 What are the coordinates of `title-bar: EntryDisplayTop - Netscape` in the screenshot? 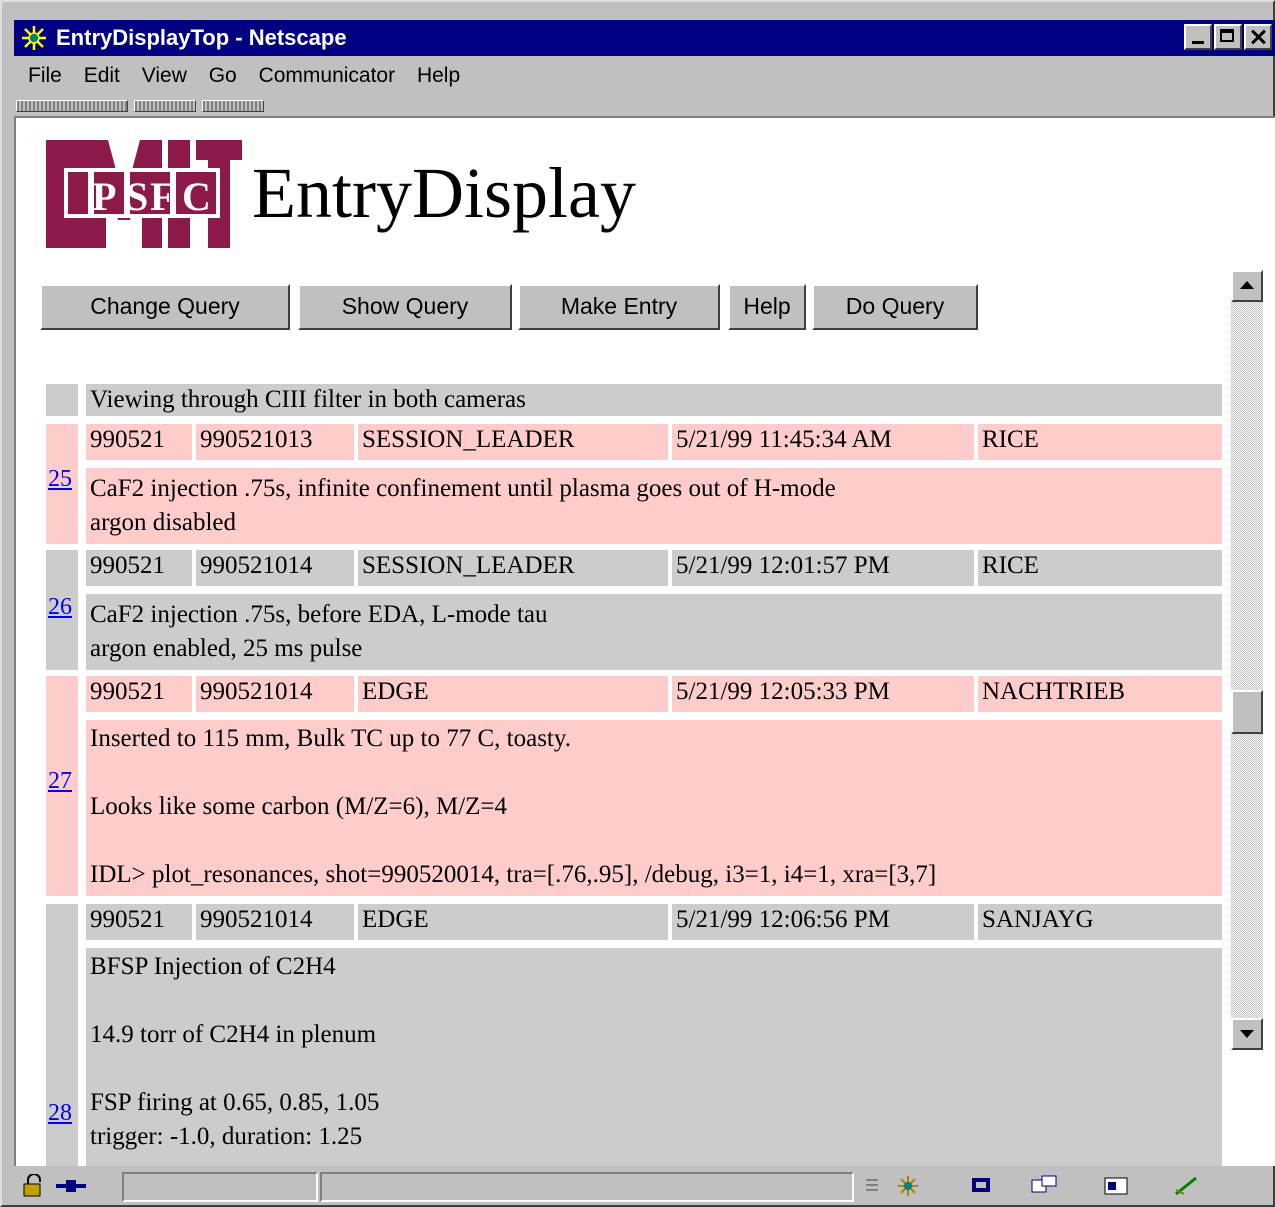 It's located at (644, 38).